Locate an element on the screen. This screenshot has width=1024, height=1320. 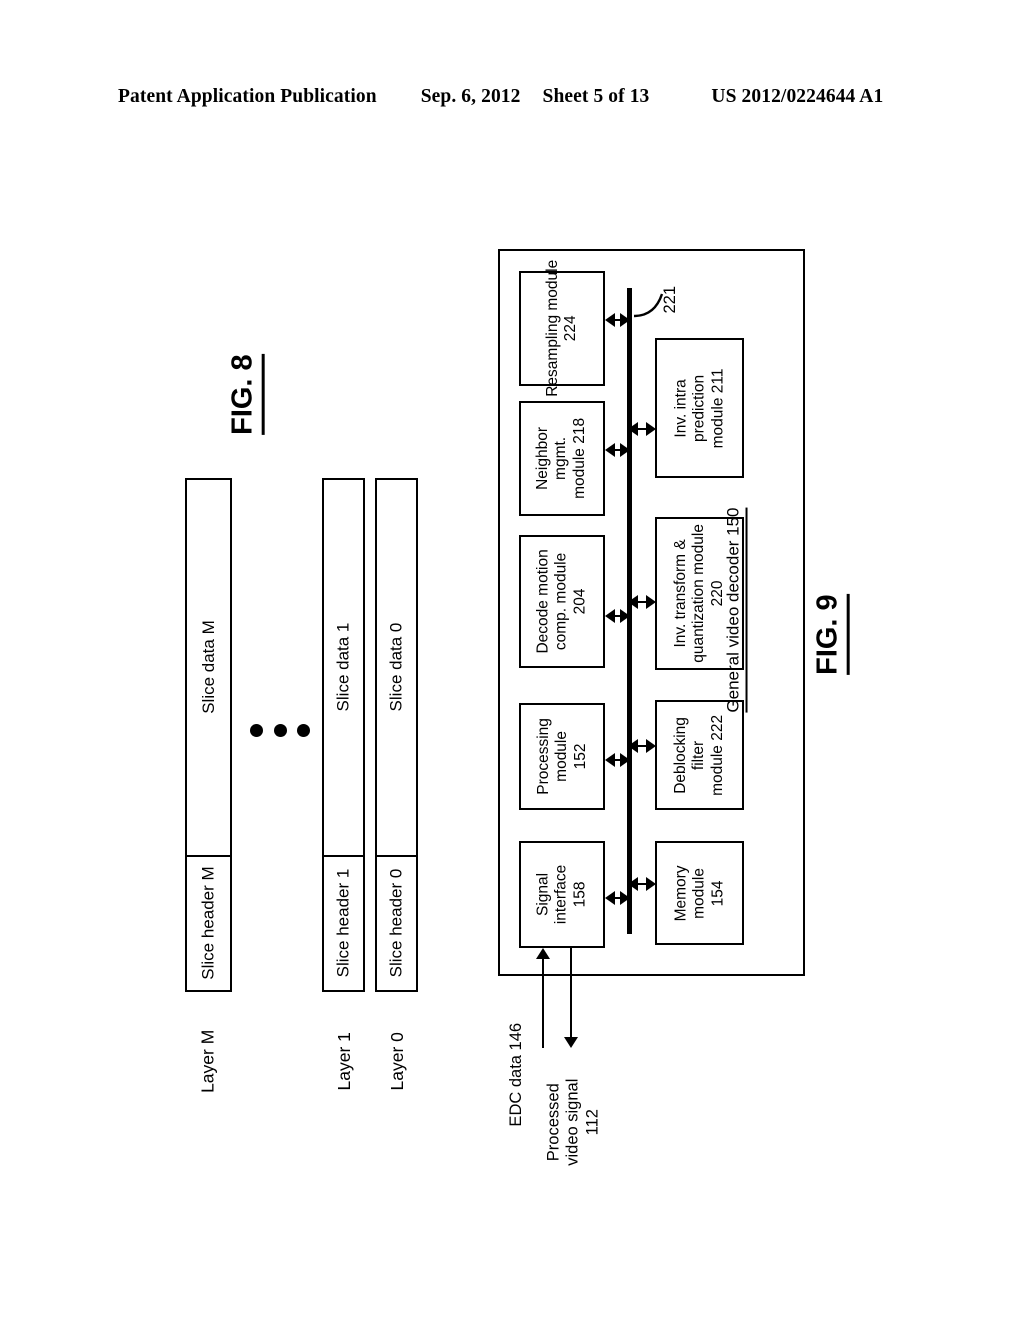
bus-reference-number: 221 is located at coordinates (671, 300).